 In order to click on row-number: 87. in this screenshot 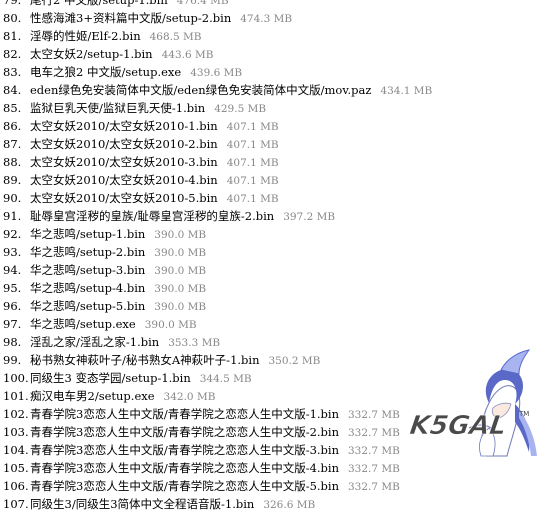, I will do `click(12, 144)`.